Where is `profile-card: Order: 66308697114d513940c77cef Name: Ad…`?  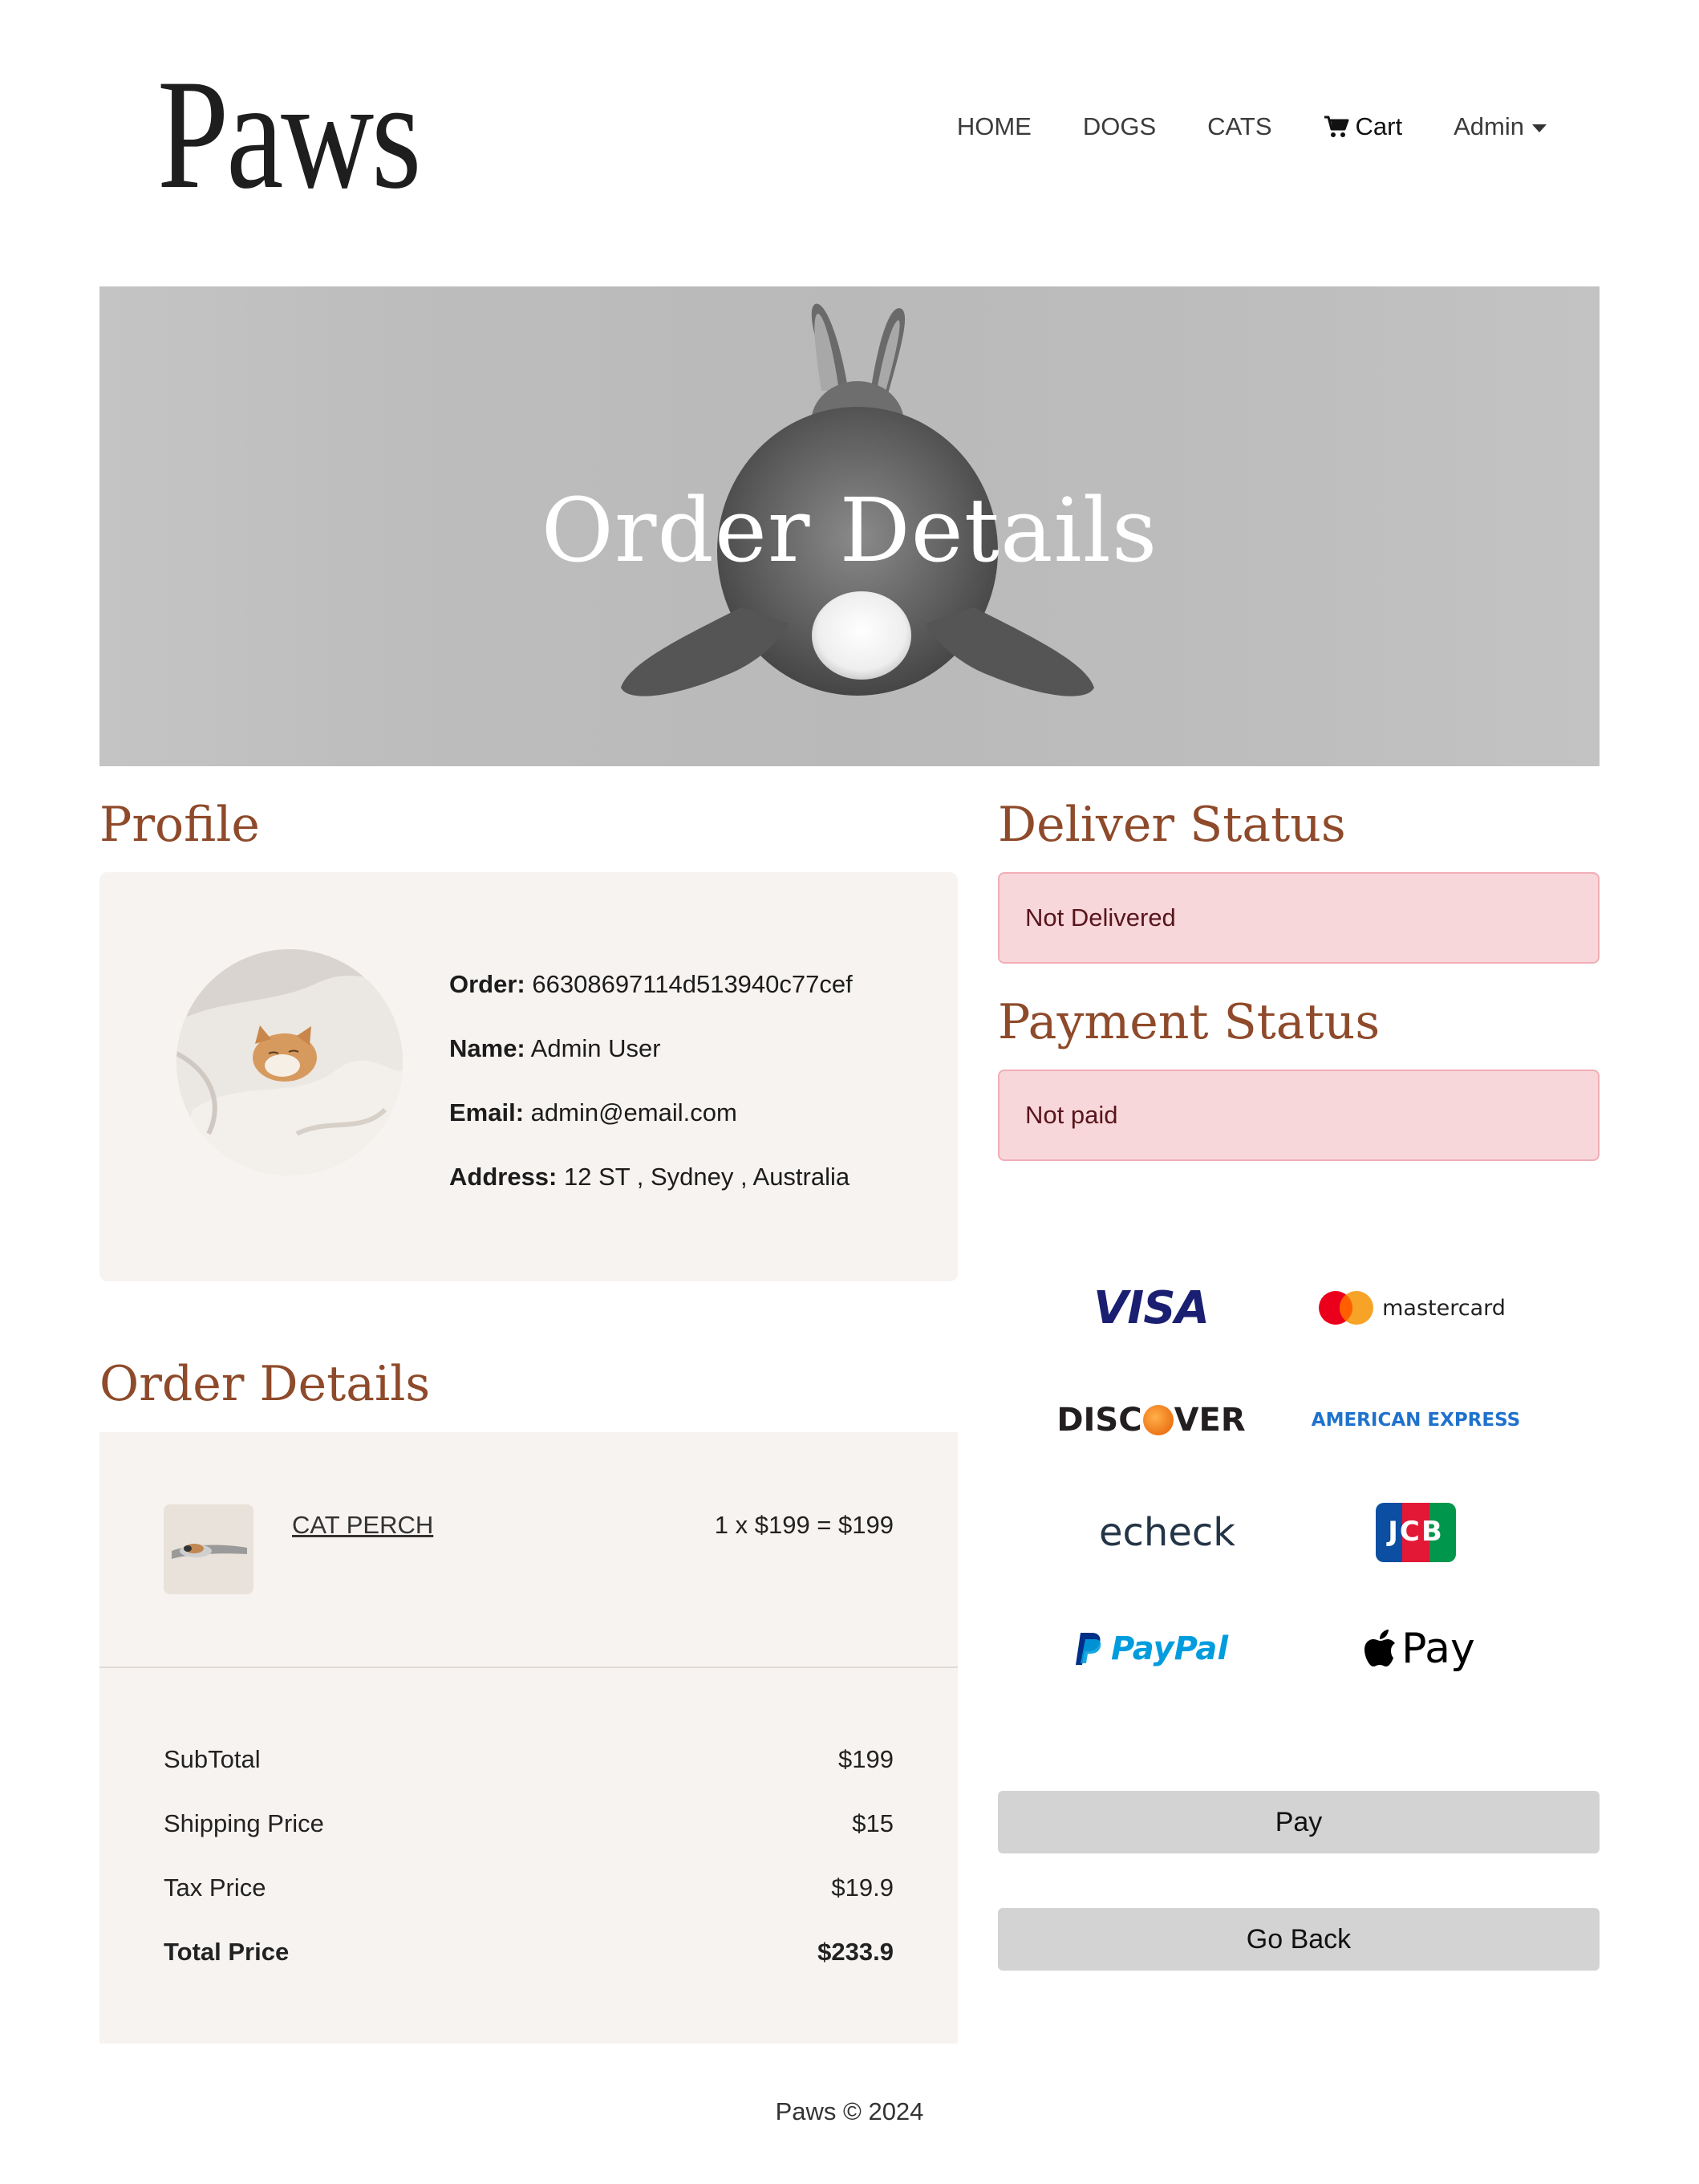 profile-card: Order: 66308697114d513940c77cef Name: Ad… is located at coordinates (528, 1076).